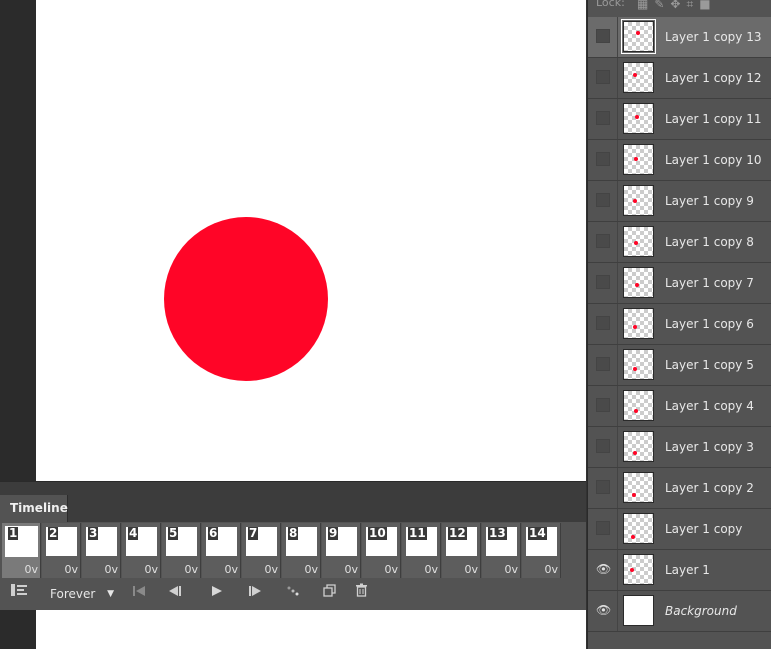 The image size is (771, 649). I want to click on layer-row: Layer 1 copy 6, so click(679, 324).